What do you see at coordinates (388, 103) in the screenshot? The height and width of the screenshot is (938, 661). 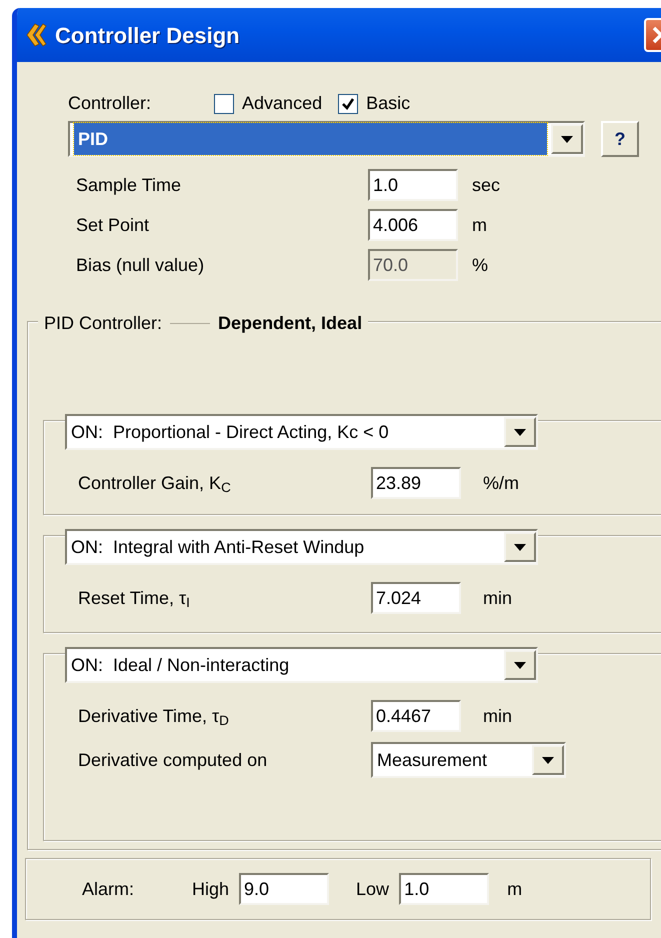 I see `checkbox-label: Basic` at bounding box center [388, 103].